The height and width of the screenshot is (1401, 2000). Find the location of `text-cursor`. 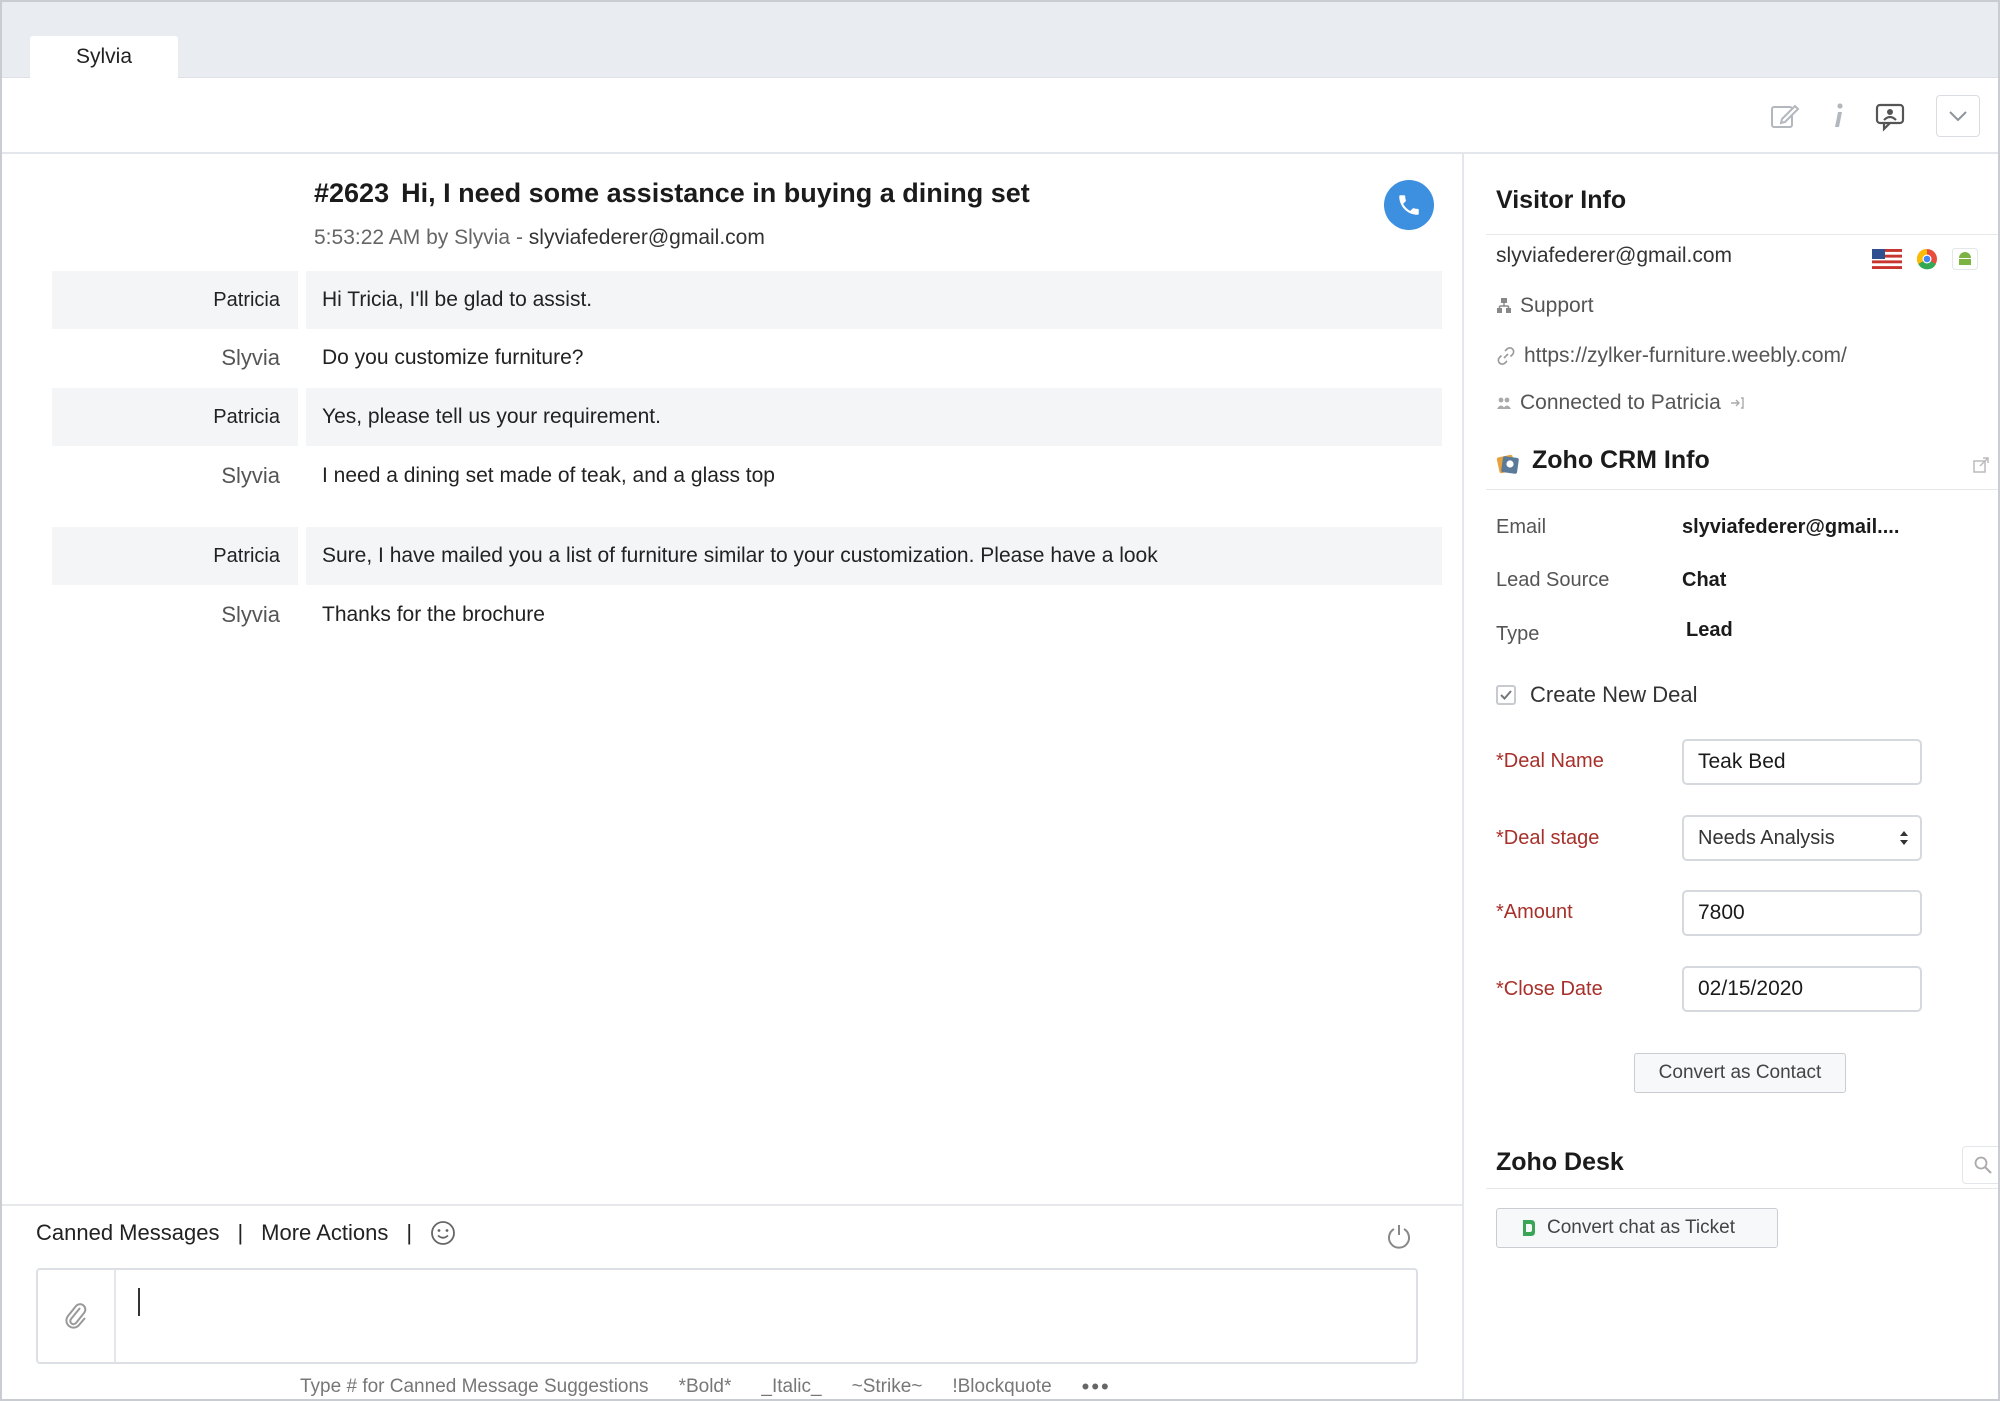

text-cursor is located at coordinates (139, 1302).